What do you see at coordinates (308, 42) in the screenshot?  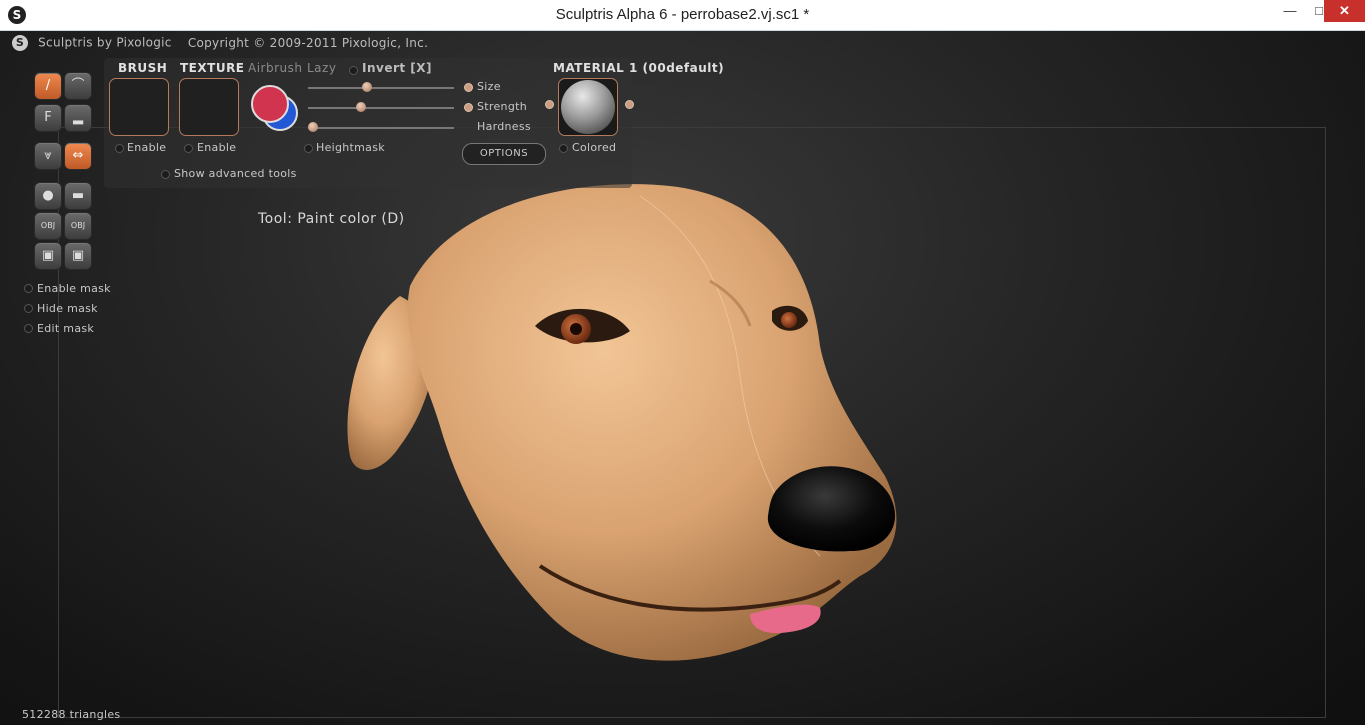 I see `copyright-text: Copyright © 2009-2011 Pixologic, Inc.` at bounding box center [308, 42].